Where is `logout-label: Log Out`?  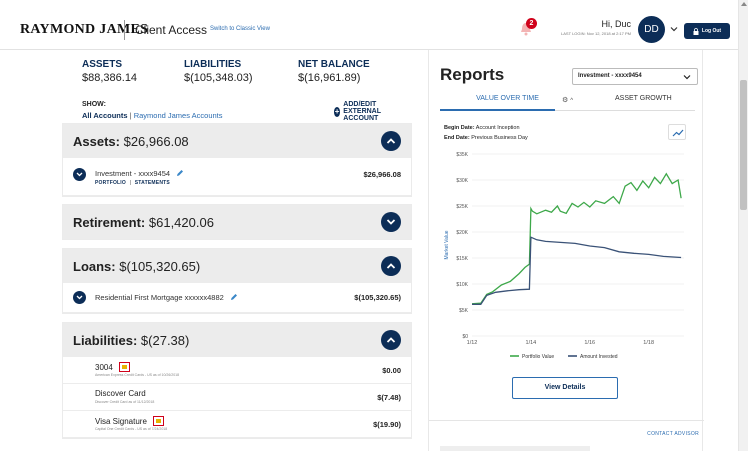
logout-label: Log Out is located at coordinates (711, 31).